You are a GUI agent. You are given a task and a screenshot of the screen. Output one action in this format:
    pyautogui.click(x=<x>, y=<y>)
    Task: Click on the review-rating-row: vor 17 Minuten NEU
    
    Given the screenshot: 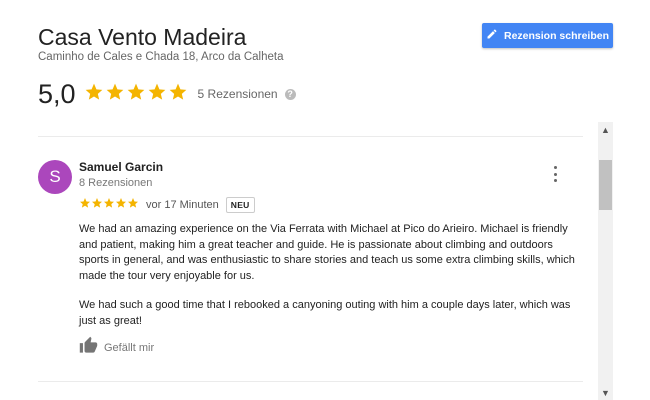 What is the action you would take?
    pyautogui.click(x=167, y=205)
    